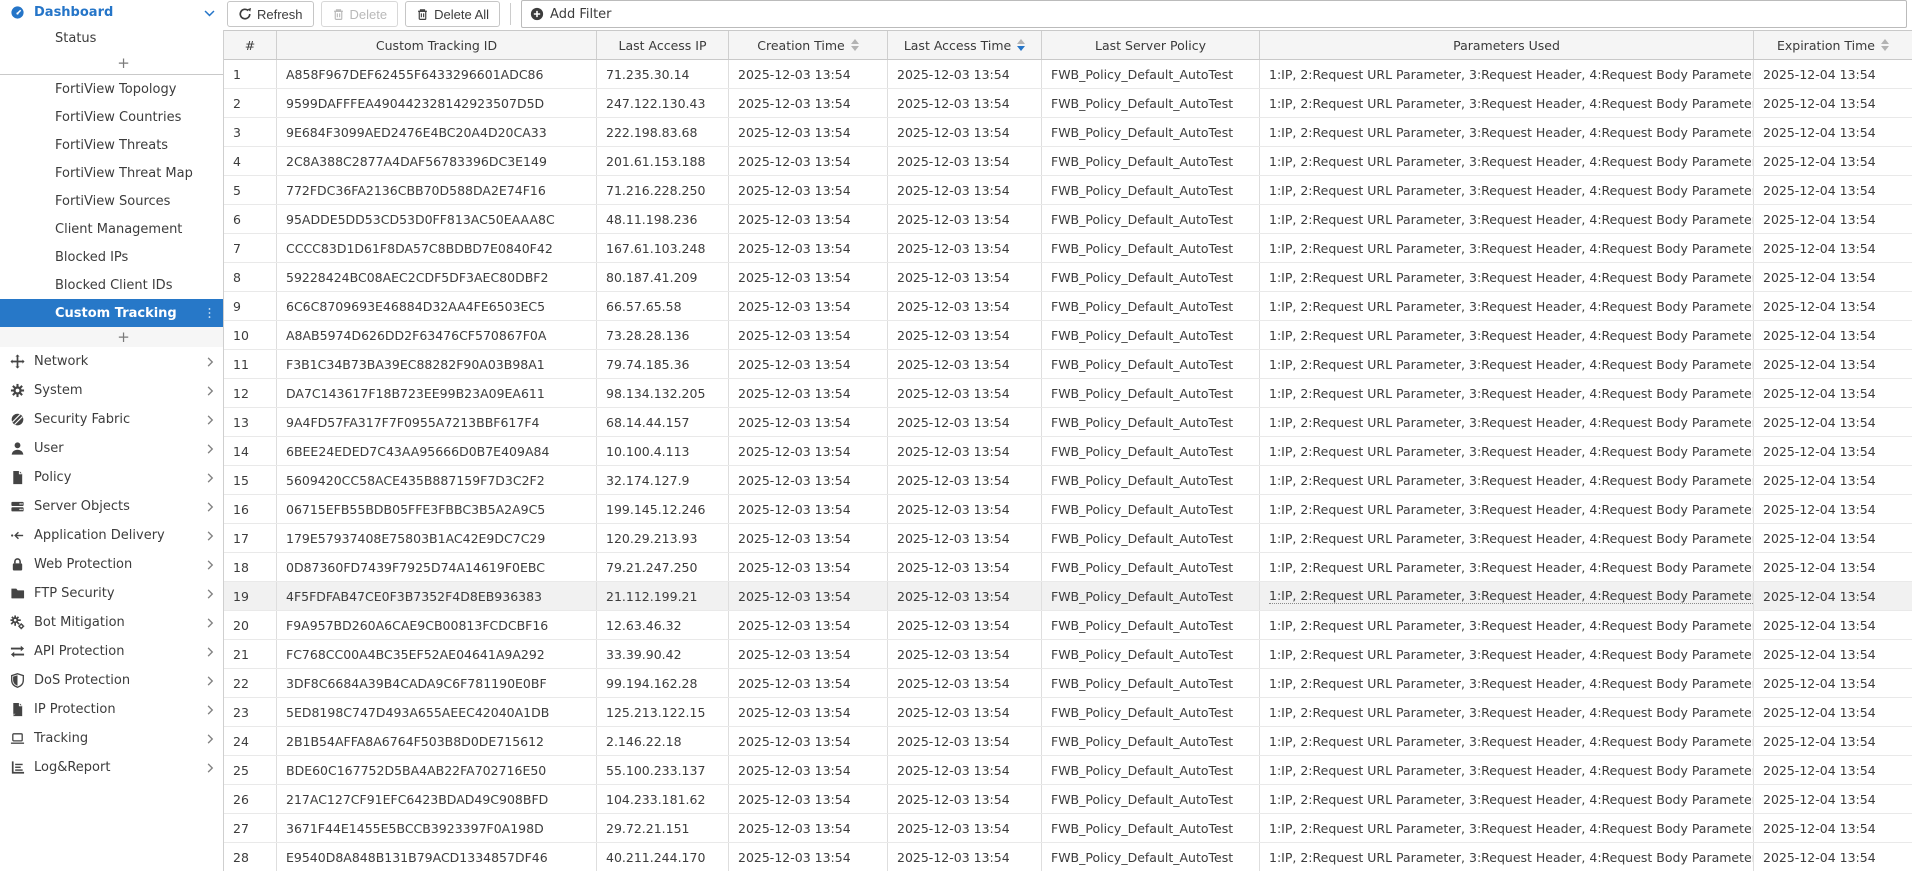  I want to click on sidebar-item-dos-protection: DoS Protection, so click(111, 680).